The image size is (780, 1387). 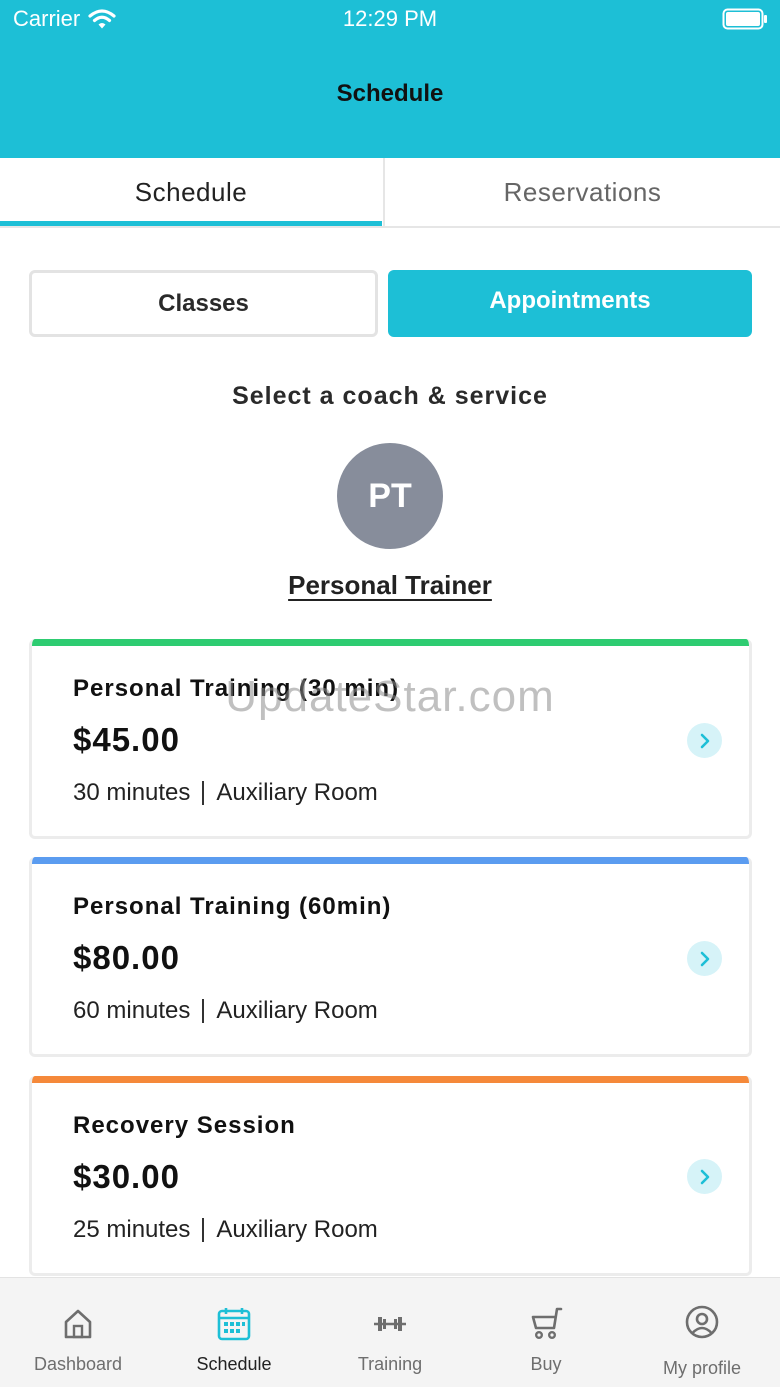 What do you see at coordinates (132, 1229) in the screenshot?
I see `service-duration: 25 minutes` at bounding box center [132, 1229].